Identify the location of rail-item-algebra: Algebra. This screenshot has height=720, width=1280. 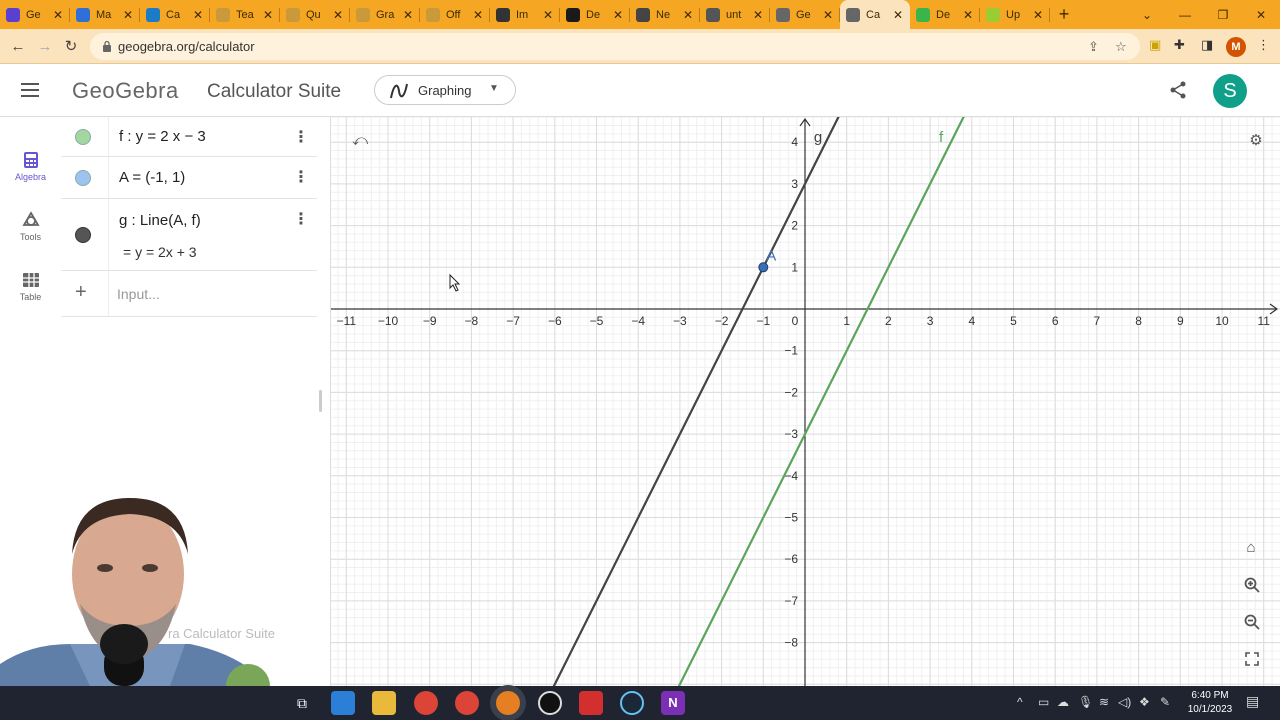
(30, 174).